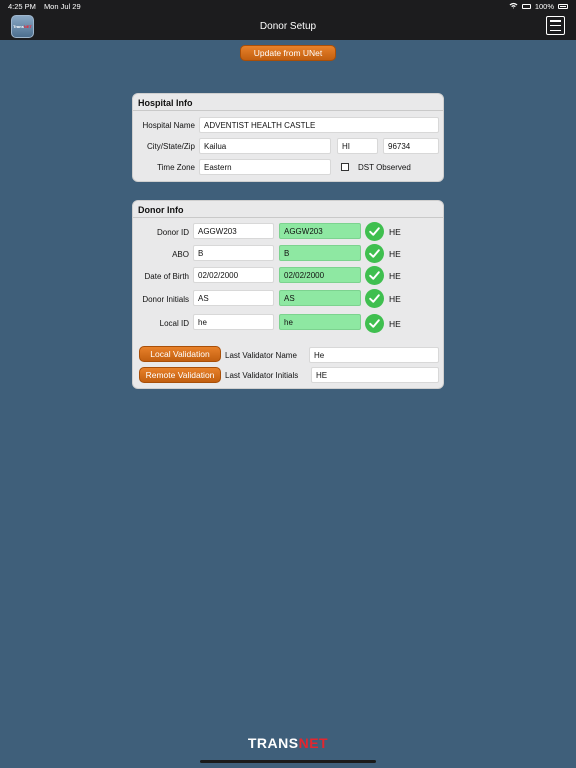  Describe the element at coordinates (555, 25) in the screenshot. I see `menu-list-icon` at that location.